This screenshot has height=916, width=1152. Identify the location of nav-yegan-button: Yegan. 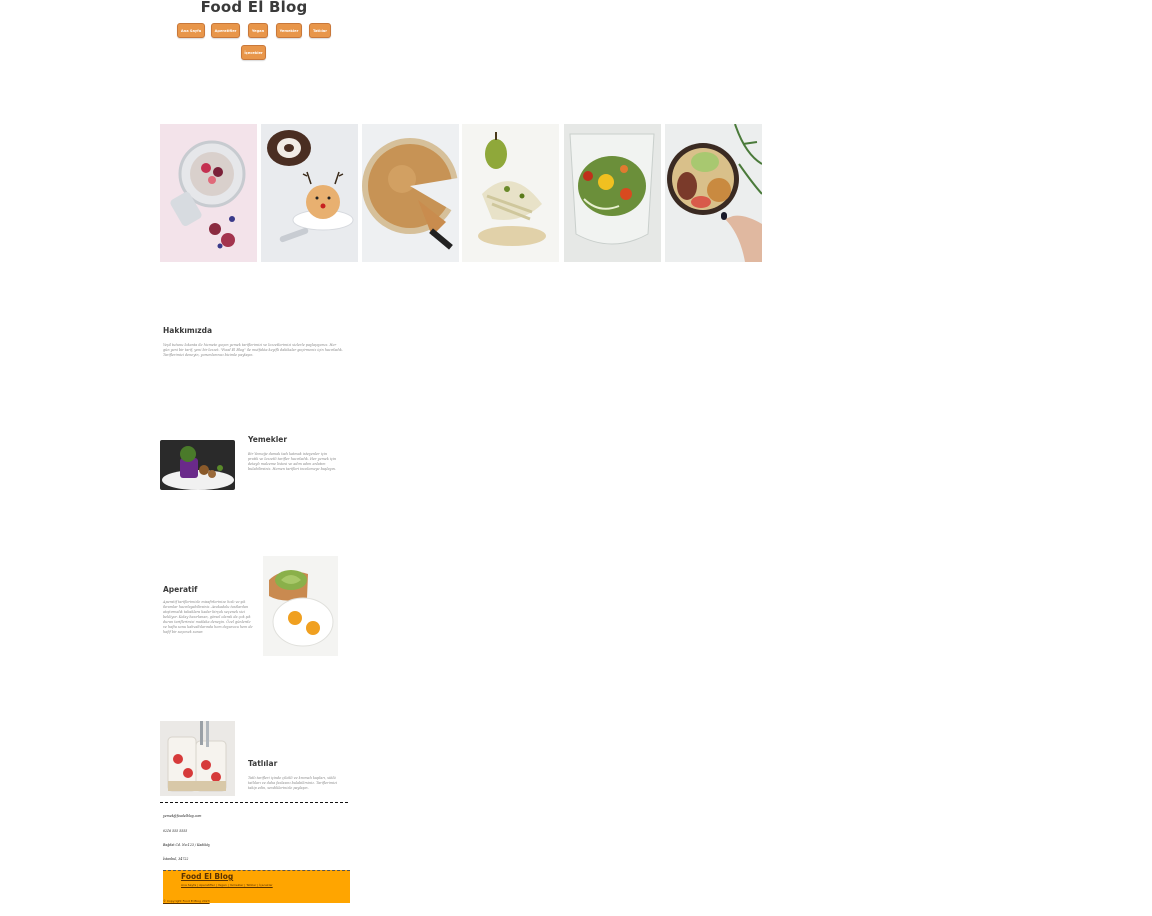
(258, 30).